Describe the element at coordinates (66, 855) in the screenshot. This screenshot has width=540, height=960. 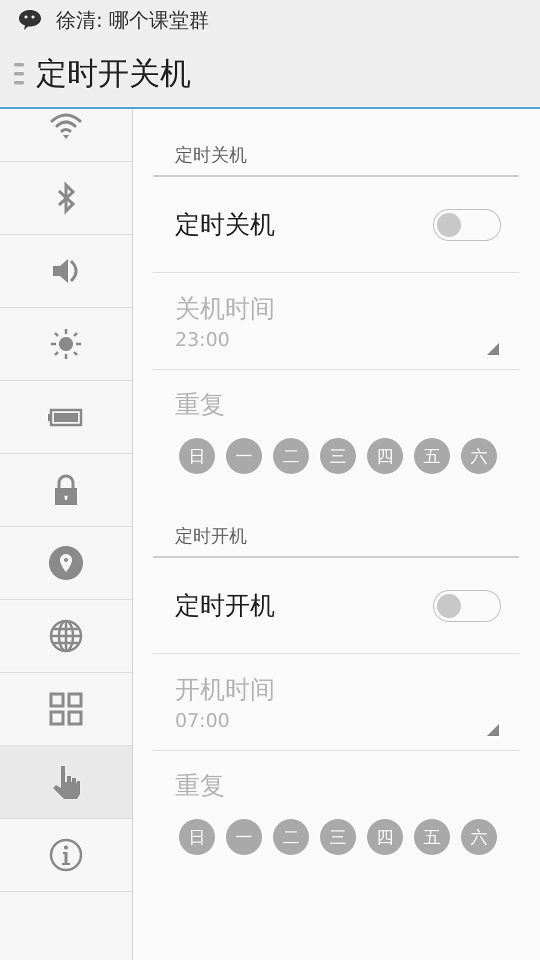
I see `info-icon` at that location.